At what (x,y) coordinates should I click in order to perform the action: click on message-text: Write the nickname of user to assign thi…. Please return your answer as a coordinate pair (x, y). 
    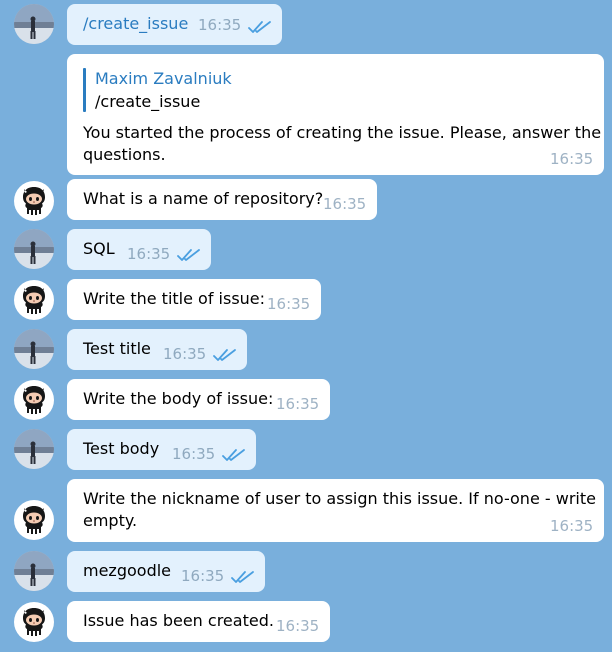
    Looking at the image, I should click on (339, 510).